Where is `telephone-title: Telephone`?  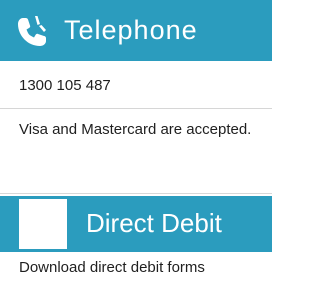
telephone-title: Telephone is located at coordinates (131, 30).